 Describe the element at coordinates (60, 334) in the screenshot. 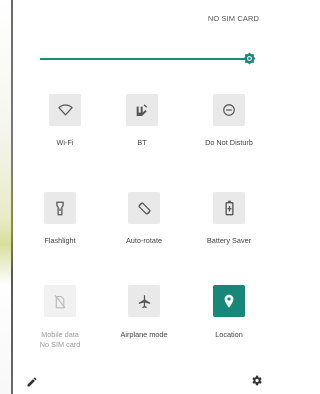

I see `tile-mobile-data-label: Mobile data` at that location.